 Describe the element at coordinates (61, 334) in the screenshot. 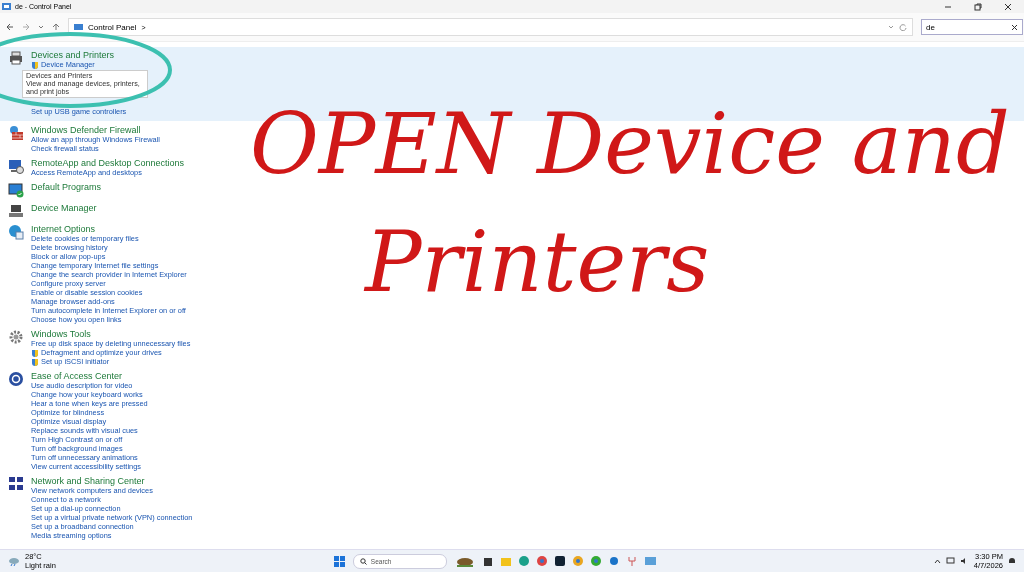

I see `category-title: Windows Tools` at that location.